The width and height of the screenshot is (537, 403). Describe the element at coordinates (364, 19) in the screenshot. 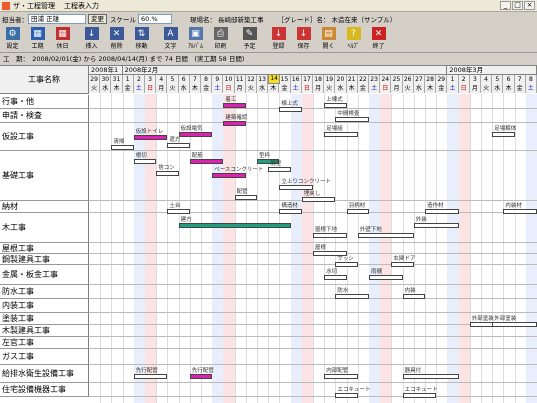

I see `grade-name: 木造在来（サンプル）` at that location.